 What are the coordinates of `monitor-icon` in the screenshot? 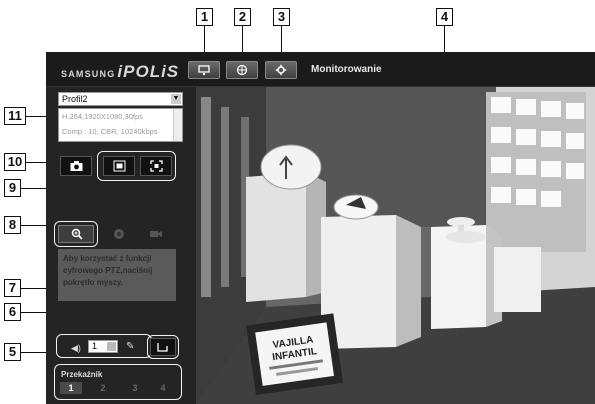 It's located at (204, 70).